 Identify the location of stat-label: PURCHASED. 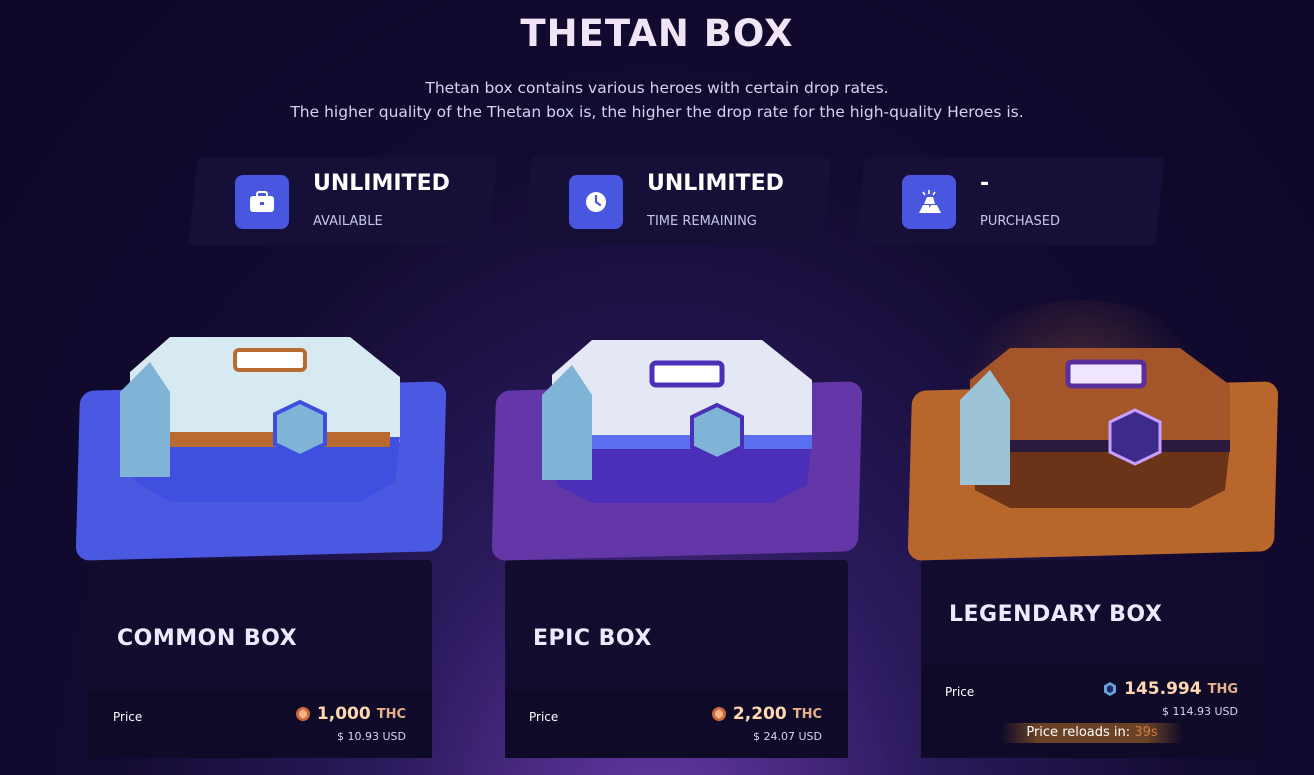
(1020, 221).